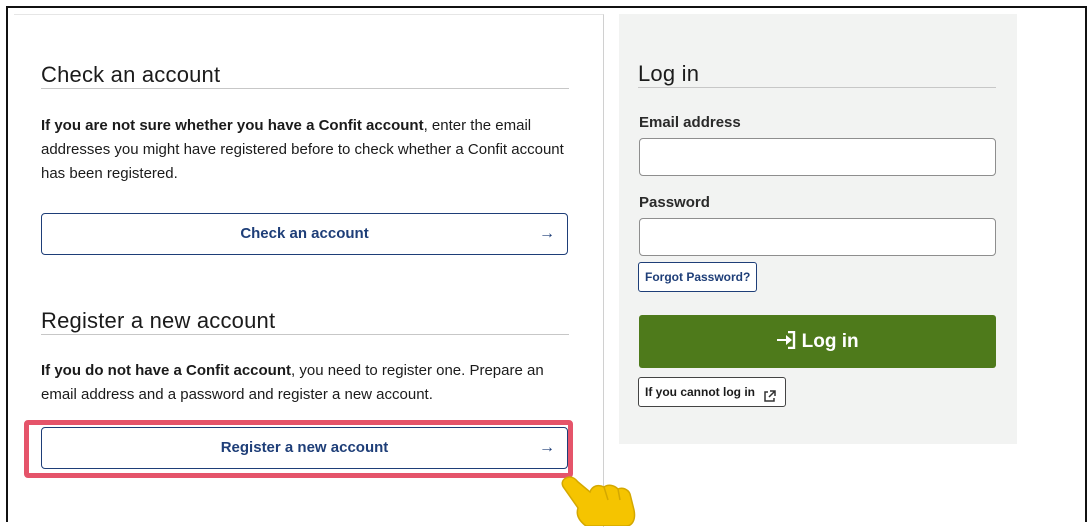 The width and height of the screenshot is (1091, 531). What do you see at coordinates (817, 157) in the screenshot?
I see `email-field` at bounding box center [817, 157].